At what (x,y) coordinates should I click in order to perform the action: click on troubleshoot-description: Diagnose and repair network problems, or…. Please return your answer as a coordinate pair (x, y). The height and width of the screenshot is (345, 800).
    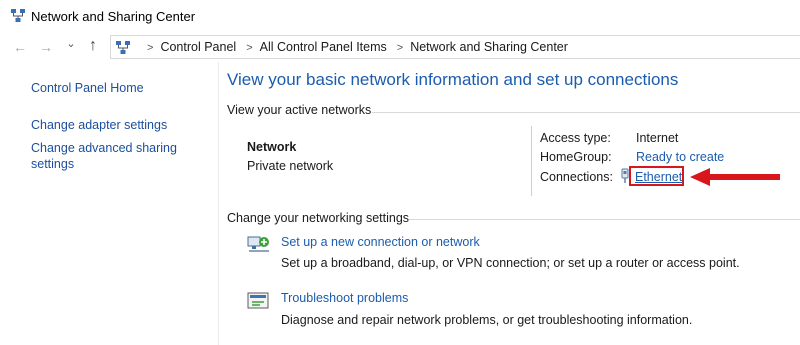
    Looking at the image, I should click on (487, 320).